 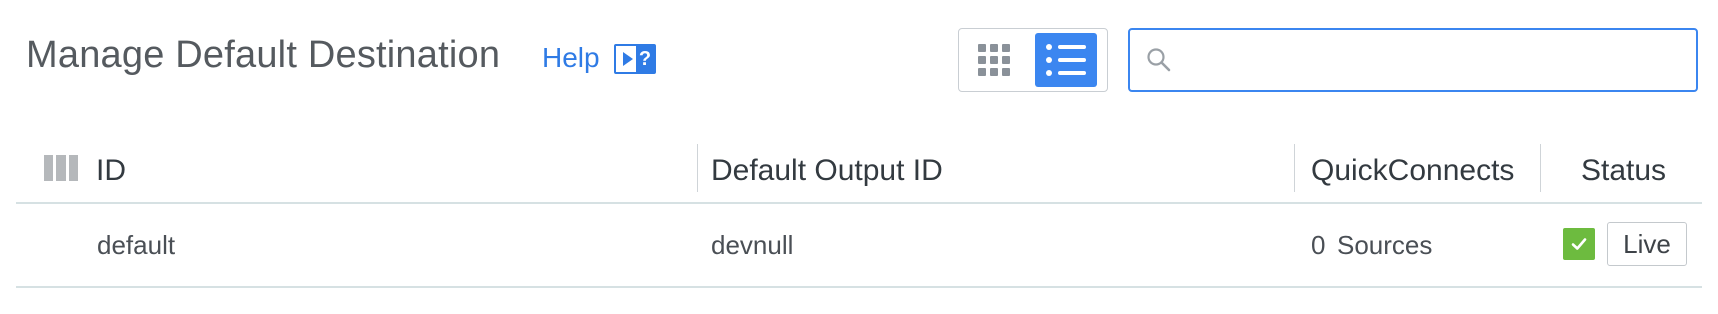 I want to click on column-header-quickconnects: QuickConnects, so click(x=1412, y=171).